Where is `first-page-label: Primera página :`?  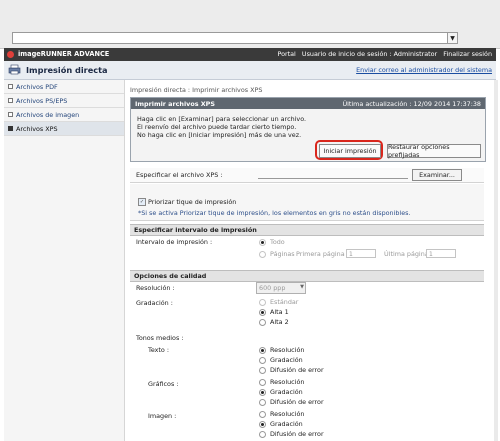 first-page-label: Primera página : is located at coordinates (322, 254).